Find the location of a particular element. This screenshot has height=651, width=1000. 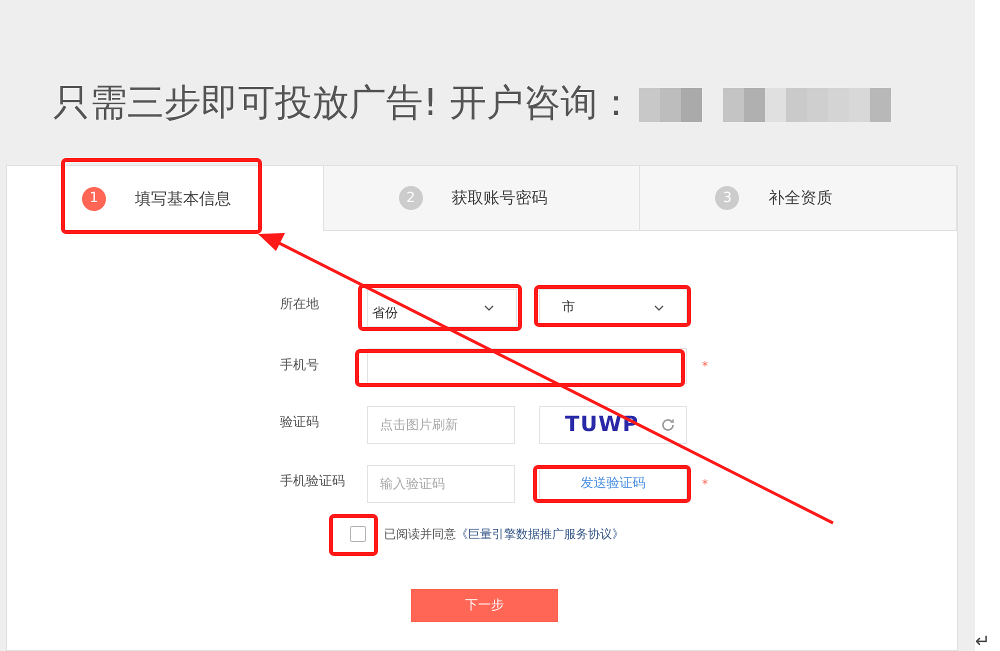

sms-code-input: 输入验证码 is located at coordinates (441, 484).